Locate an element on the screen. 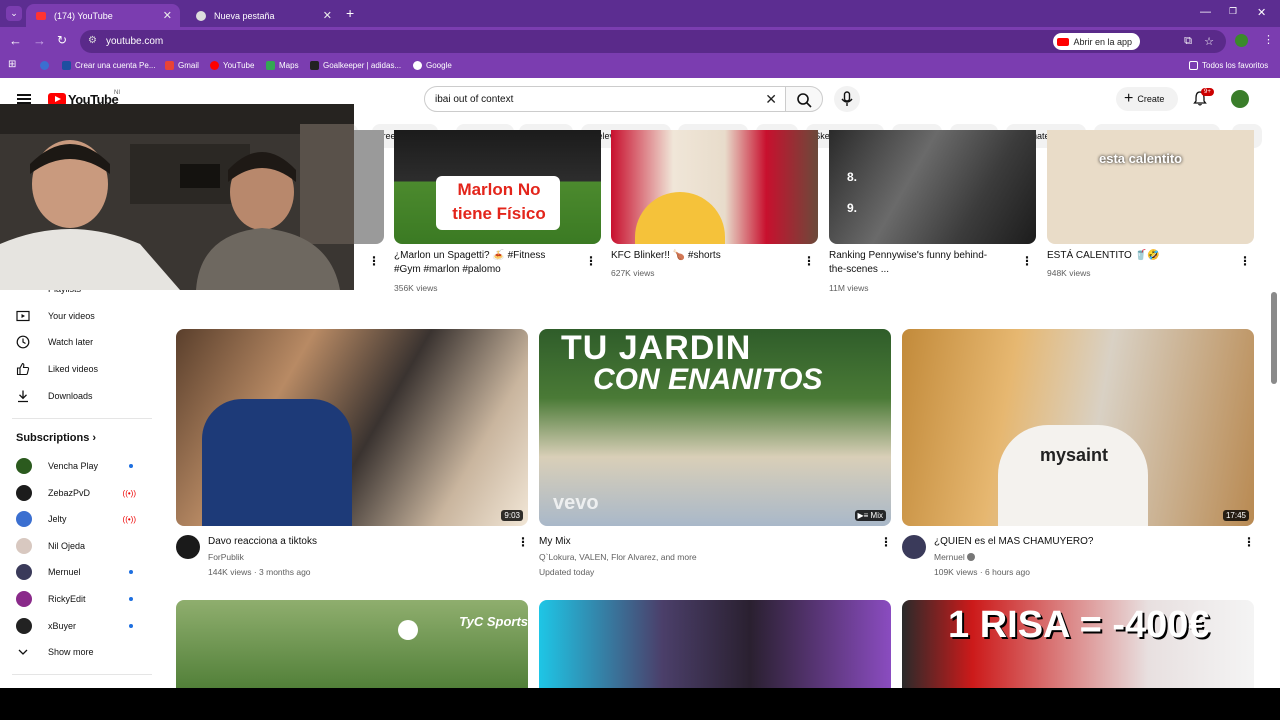  translate-icon: ⧉ is located at coordinates (1188, 41).